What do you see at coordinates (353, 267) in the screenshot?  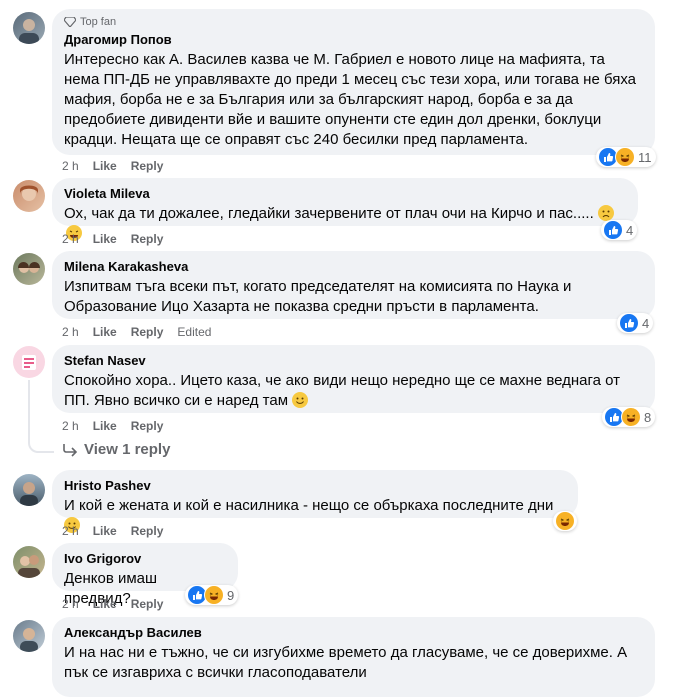 I see `comment-author: Milena Karakasheva` at bounding box center [353, 267].